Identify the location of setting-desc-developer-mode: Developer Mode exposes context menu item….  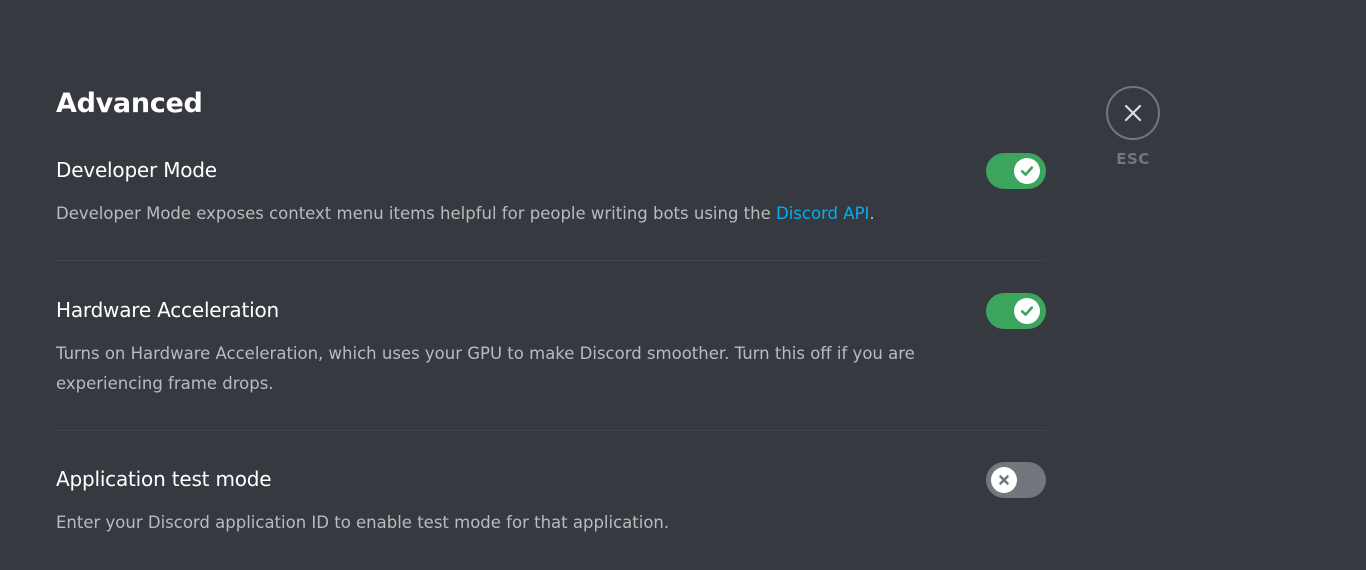
(521, 214).